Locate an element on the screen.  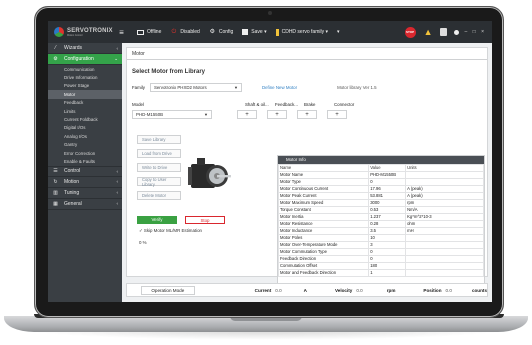
sidebar-item-error-correction: Error Correction is located at coordinates (85, 153).